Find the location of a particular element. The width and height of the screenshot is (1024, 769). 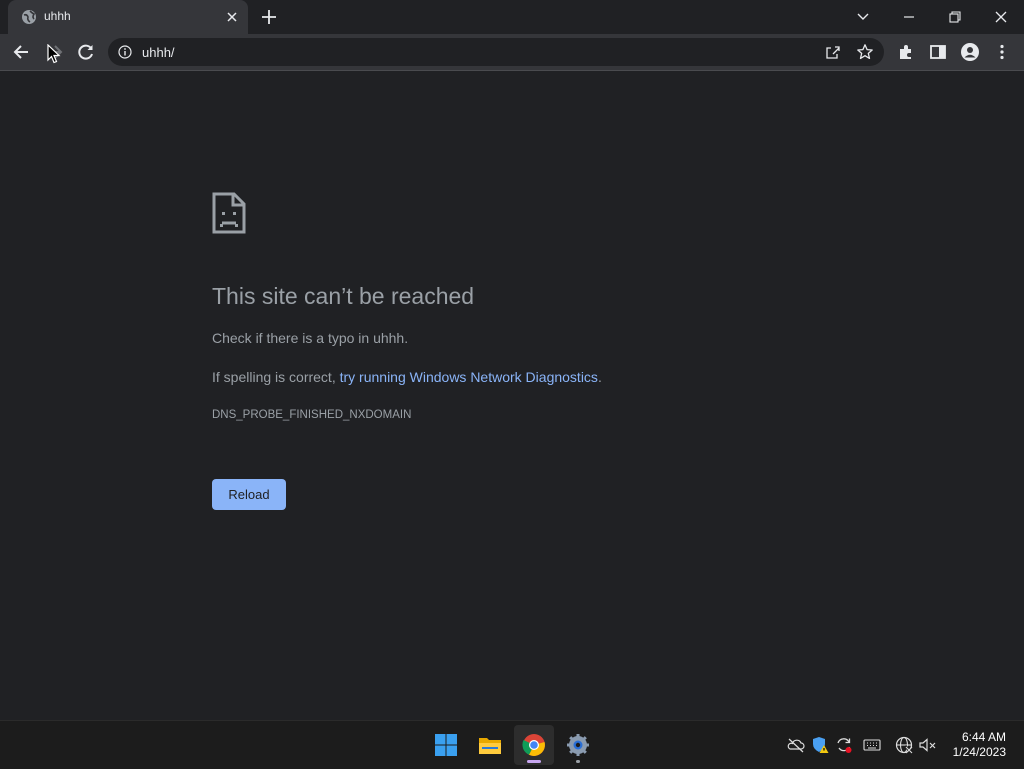

profile-avatar-icon is located at coordinates (970, 52).